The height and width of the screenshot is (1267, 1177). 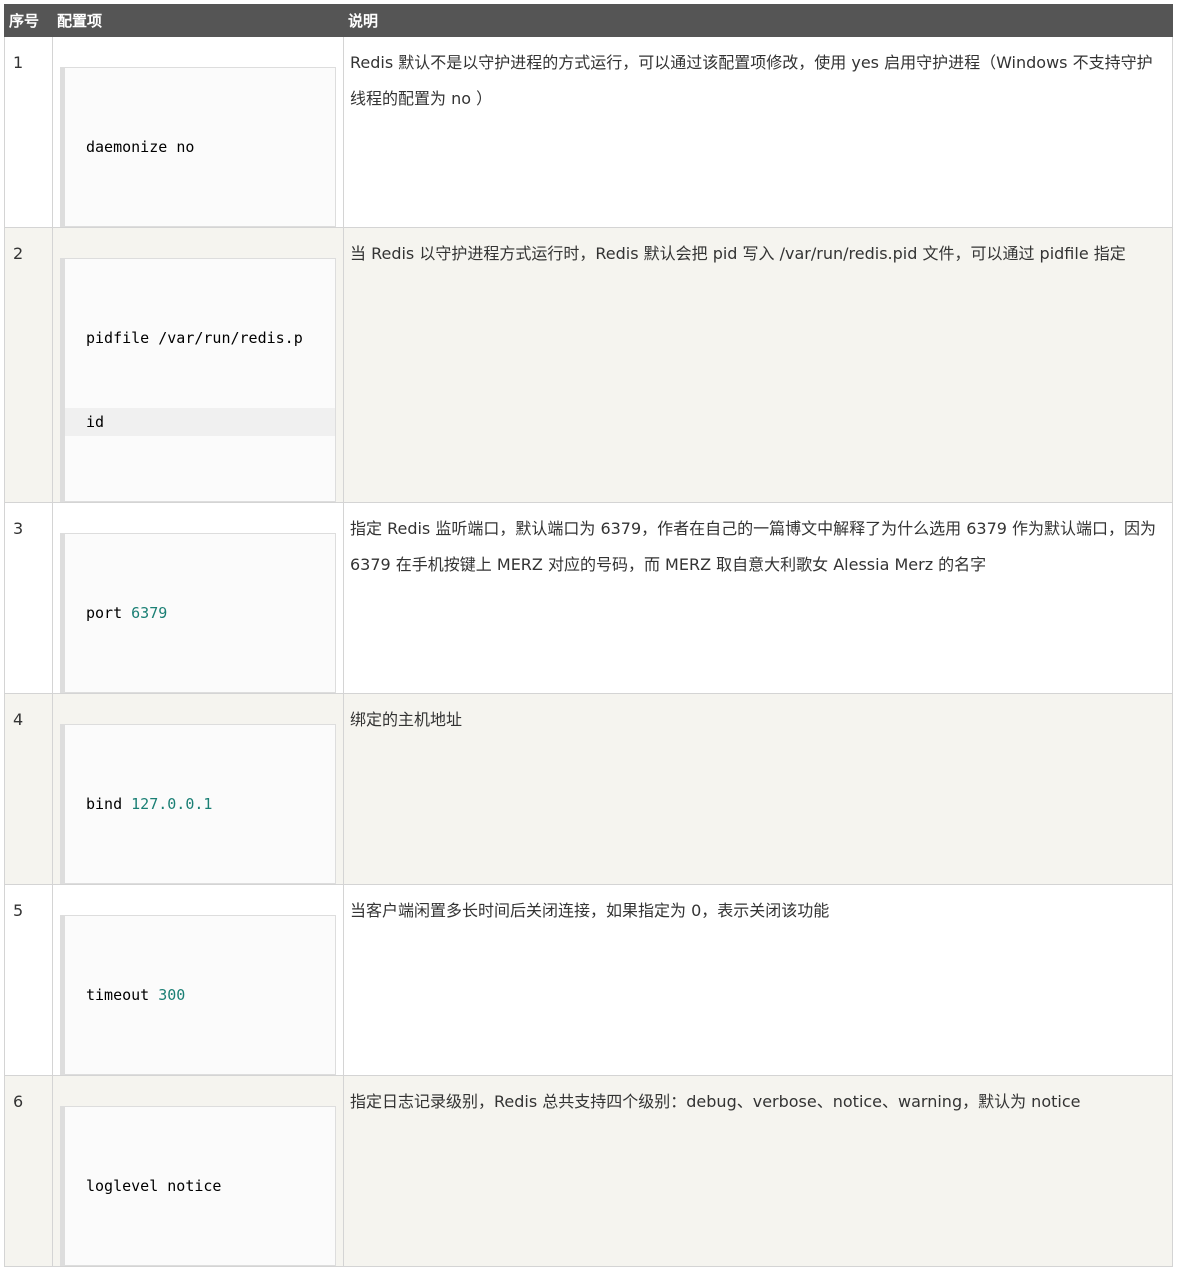 I want to click on config-item-cell: loglevel notice, so click(x=198, y=1171).